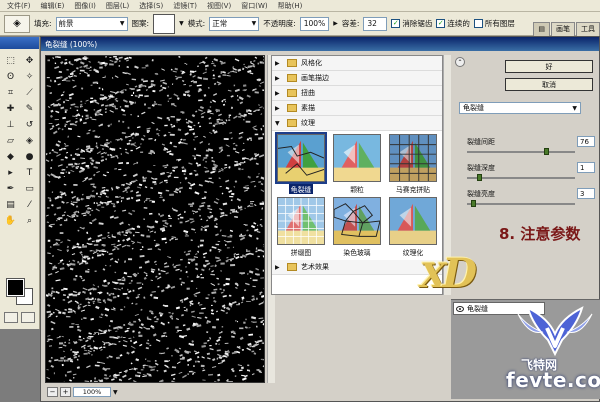 The image size is (600, 402). Describe the element at coordinates (10, 92) in the screenshot. I see `crop-tool-icon: ⌗` at that location.